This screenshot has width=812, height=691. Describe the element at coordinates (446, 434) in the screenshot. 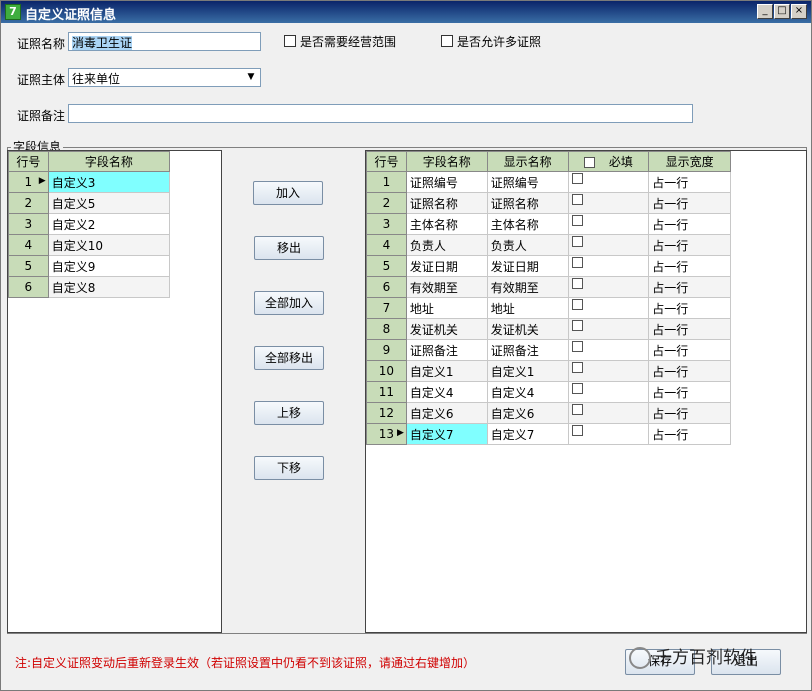

I see `field-name-cell: 自定义7` at that location.